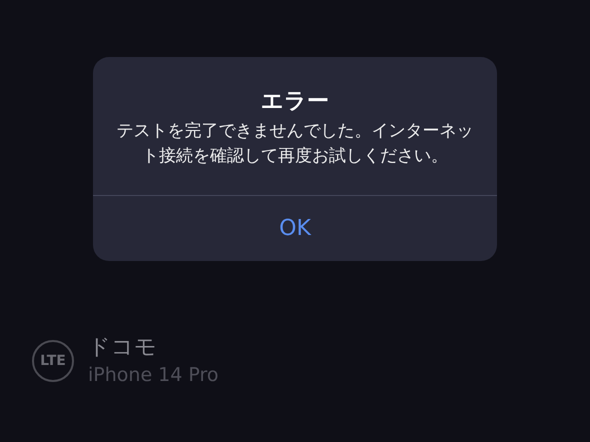  I want to click on device-name: iPhone 14 Pro, so click(153, 375).